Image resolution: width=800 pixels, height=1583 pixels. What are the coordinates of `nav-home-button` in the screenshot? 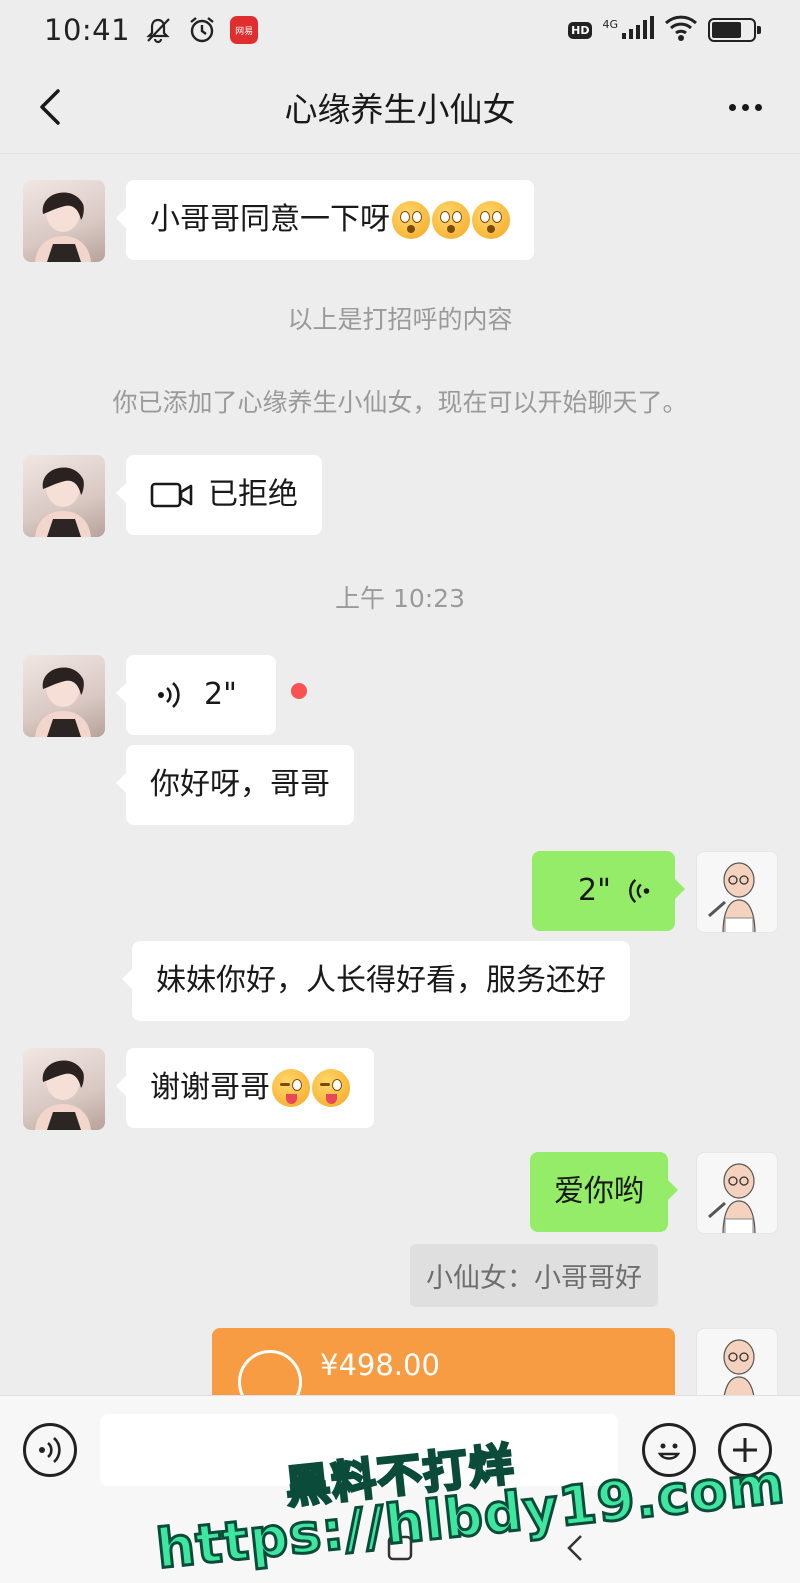 It's located at (400, 1548).